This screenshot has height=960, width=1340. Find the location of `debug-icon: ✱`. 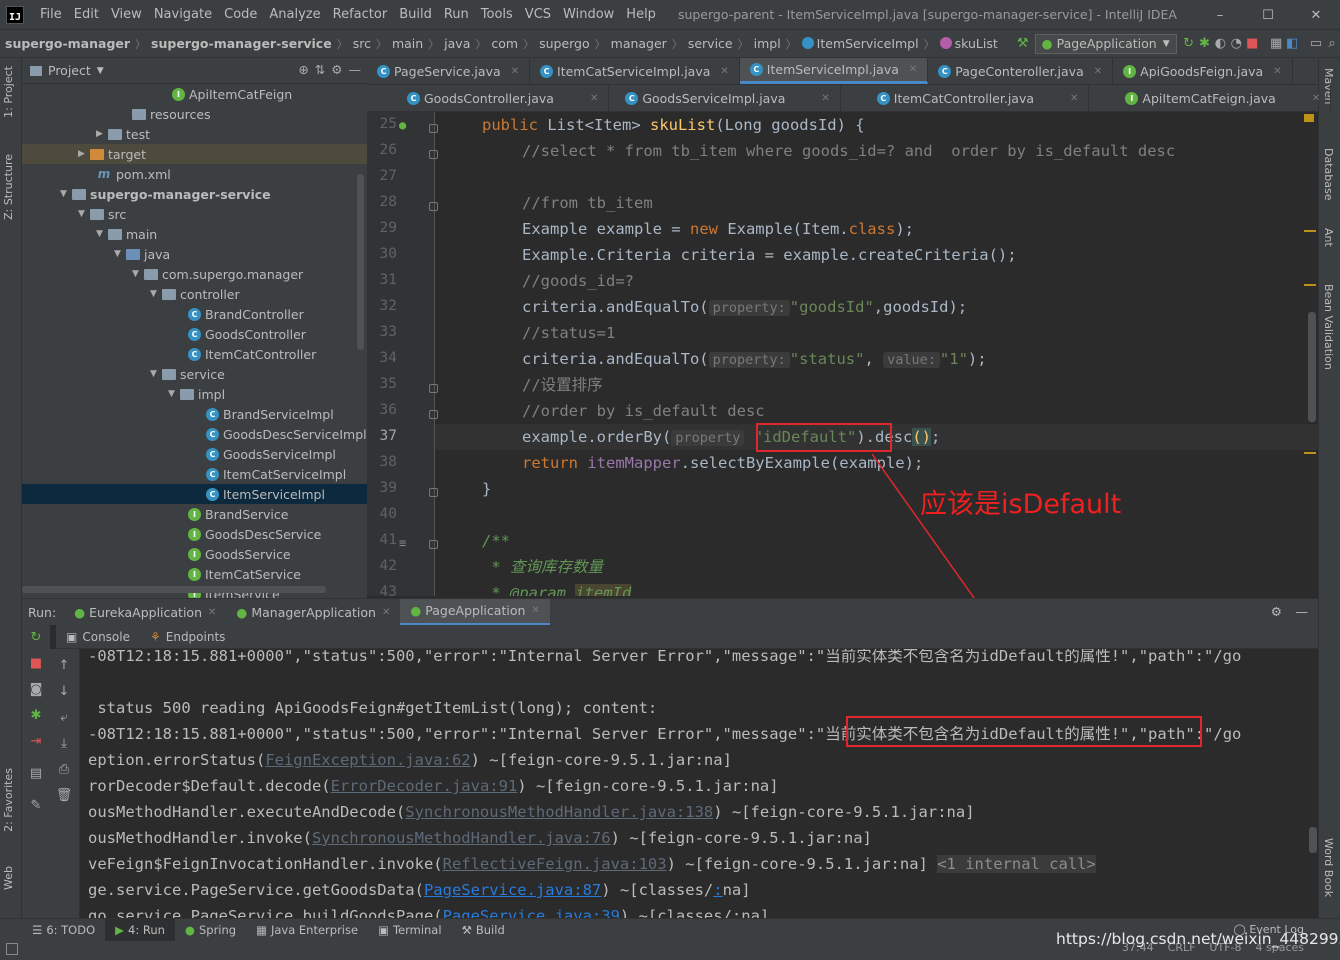

debug-icon: ✱ is located at coordinates (36, 715).